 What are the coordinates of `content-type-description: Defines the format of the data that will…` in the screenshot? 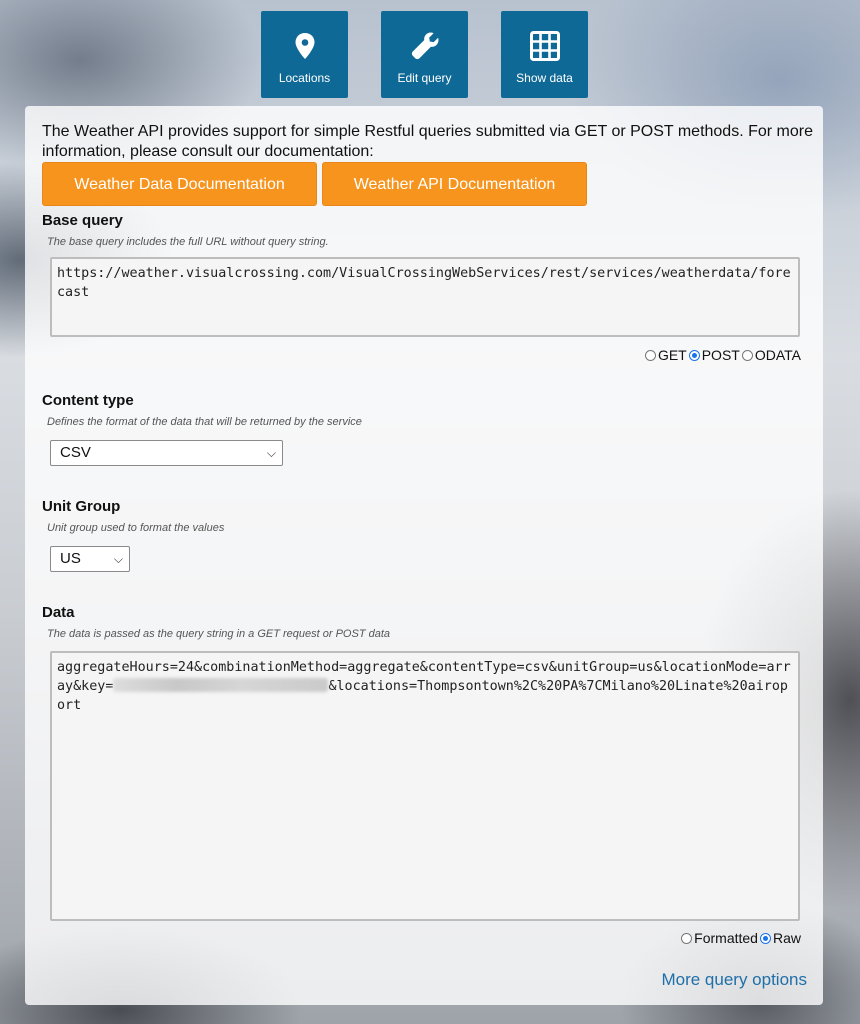 It's located at (204, 422).